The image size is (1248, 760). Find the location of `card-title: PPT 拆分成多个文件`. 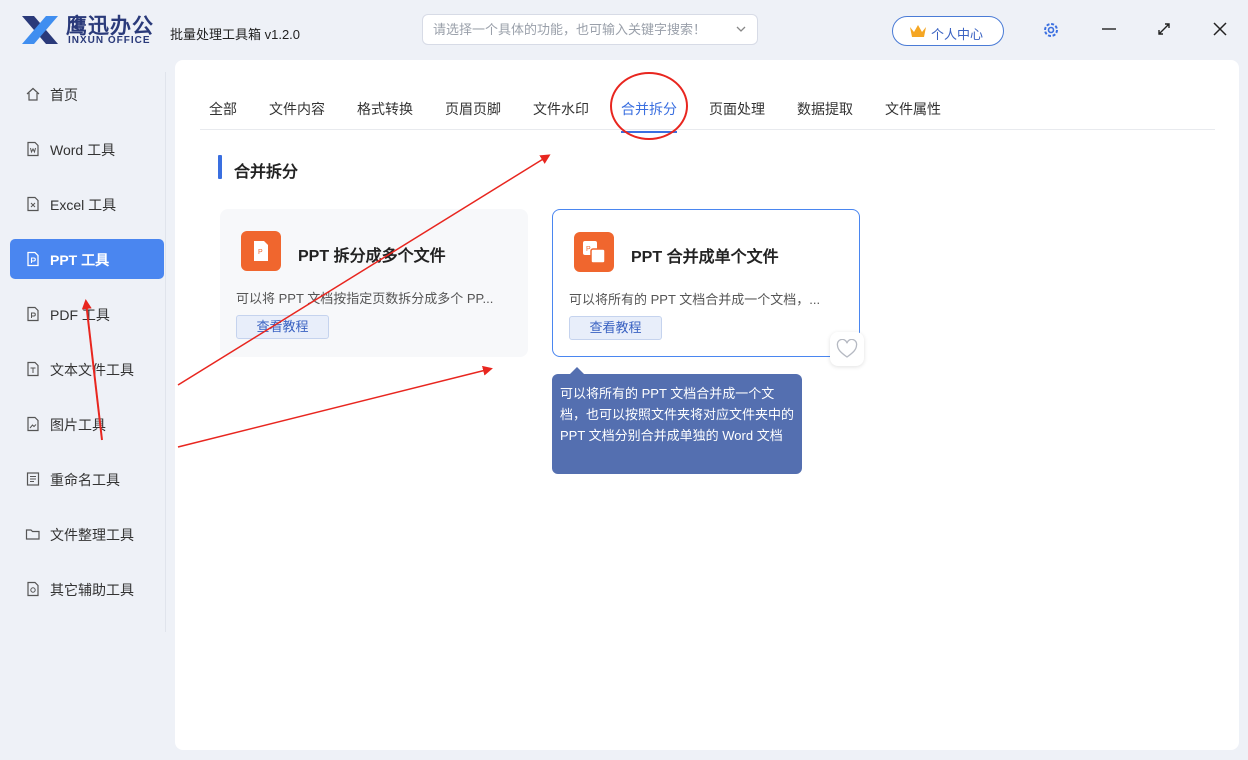

card-title: PPT 拆分成多个文件 is located at coordinates (372, 256).